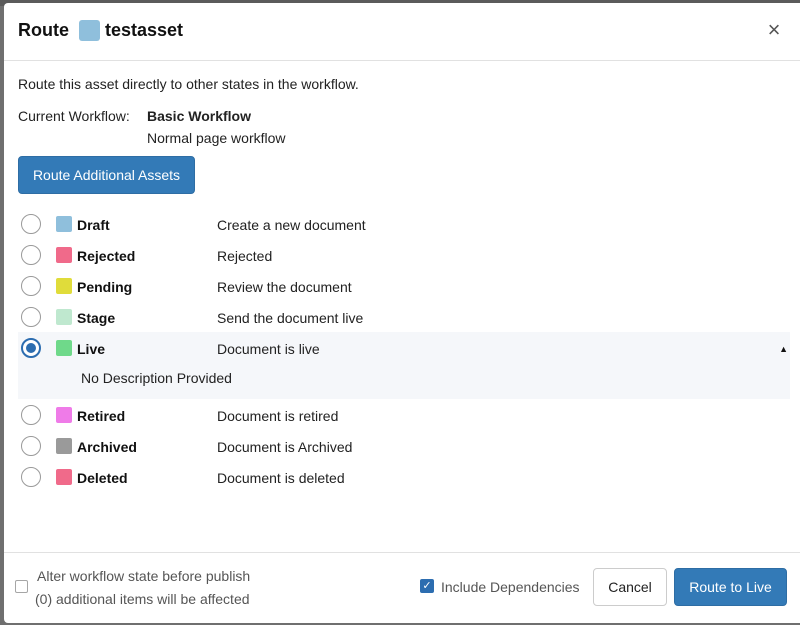 The image size is (800, 625). What do you see at coordinates (404, 445) in the screenshot?
I see `state-row-archived: Archived Document is Archived` at bounding box center [404, 445].